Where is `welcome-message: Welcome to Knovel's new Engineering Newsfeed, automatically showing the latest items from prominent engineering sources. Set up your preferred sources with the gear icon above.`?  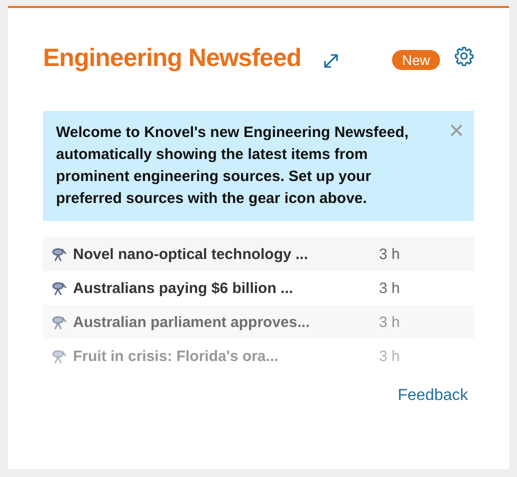 welcome-message: Welcome to Knovel's new Engineering Newsfeed, automatically showing the latest items from prominent engineering sources. Set up your preferred sources with the gear icon above. is located at coordinates (233, 166).